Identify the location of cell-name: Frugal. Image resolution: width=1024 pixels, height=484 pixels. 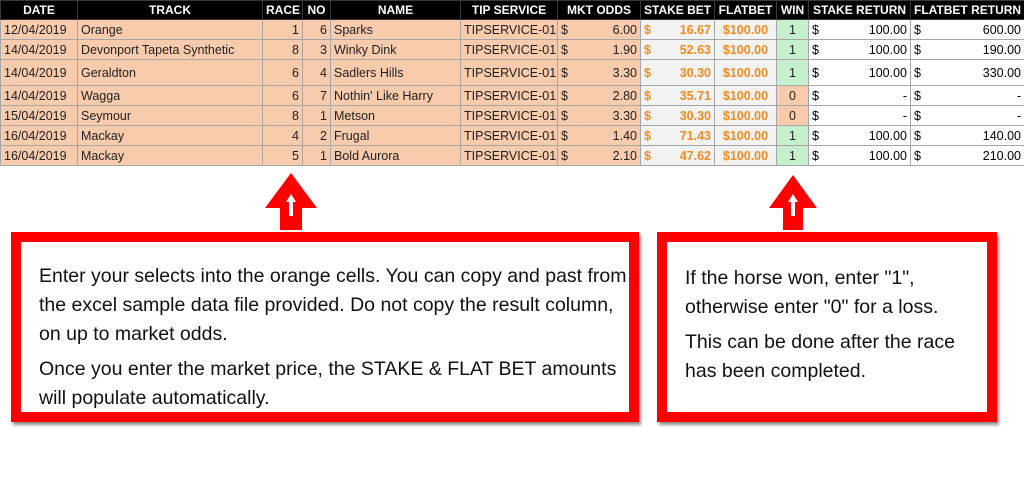
(395, 135).